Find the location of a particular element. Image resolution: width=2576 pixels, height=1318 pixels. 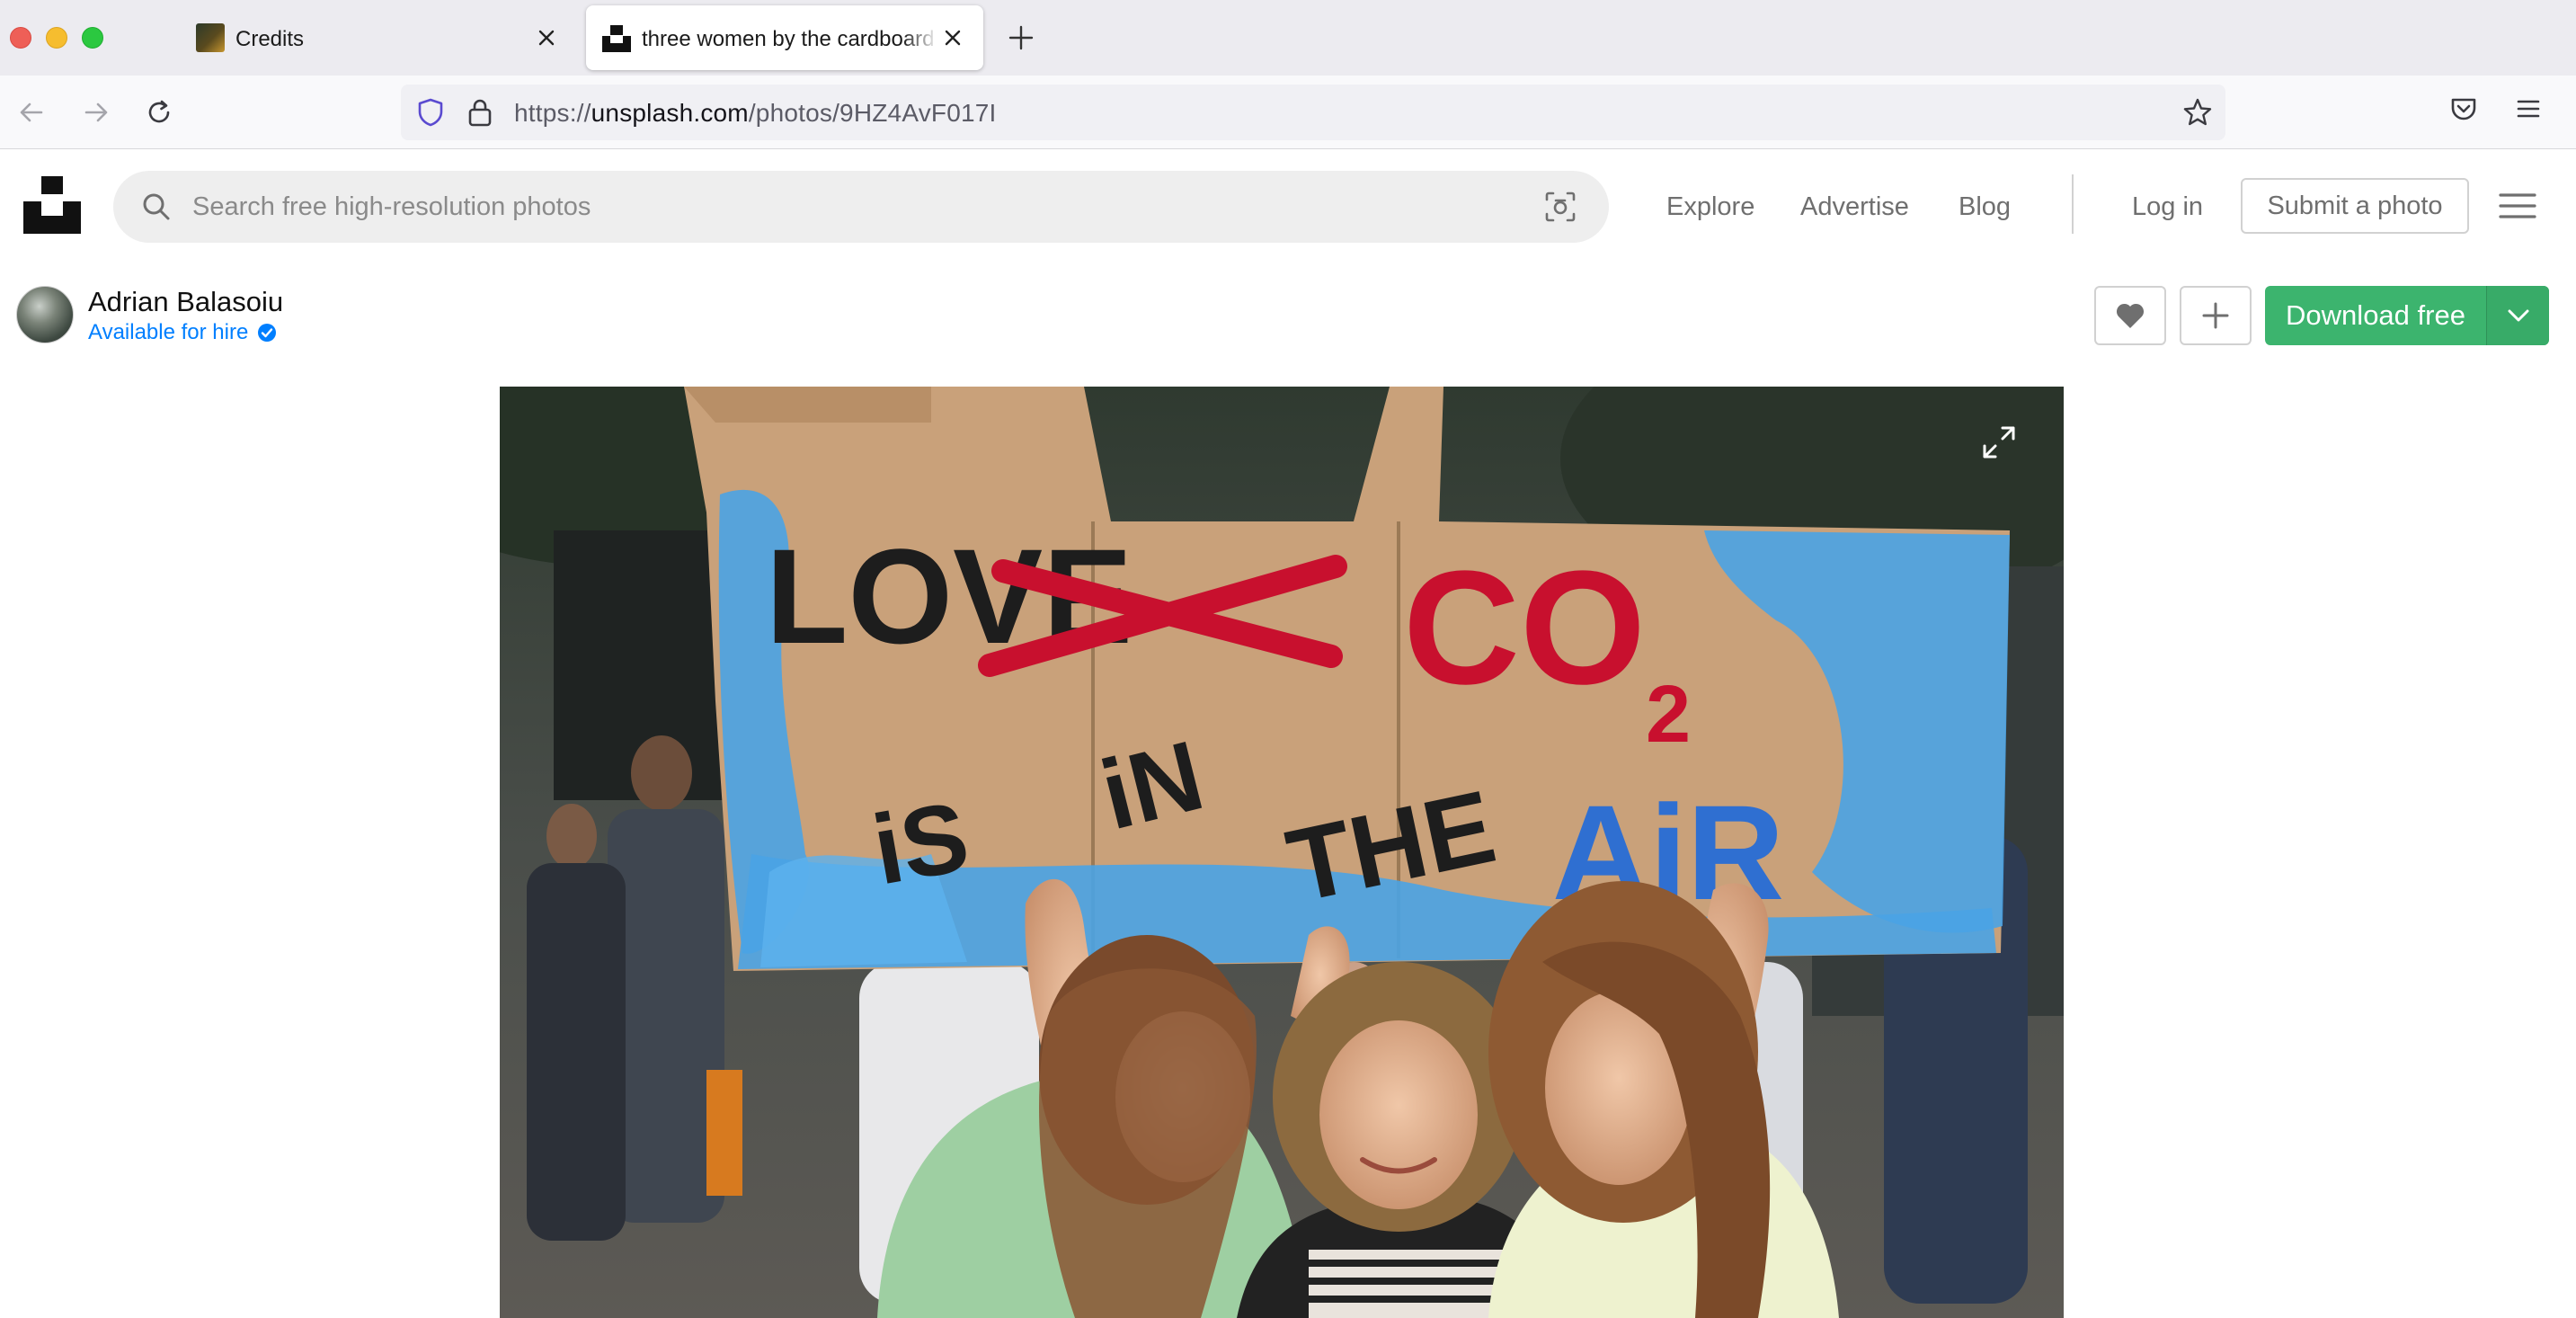

search-bar is located at coordinates (861, 207).